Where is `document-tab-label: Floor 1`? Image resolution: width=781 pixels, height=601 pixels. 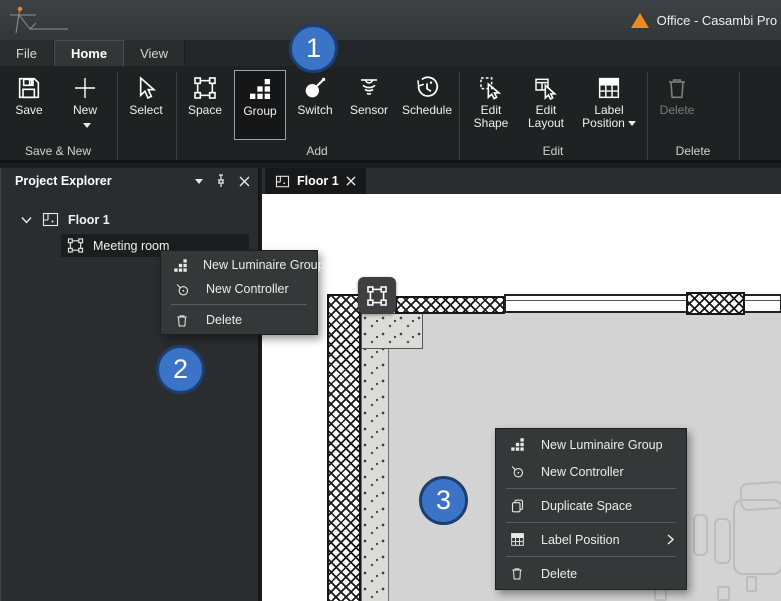
document-tab-label: Floor 1 is located at coordinates (318, 181).